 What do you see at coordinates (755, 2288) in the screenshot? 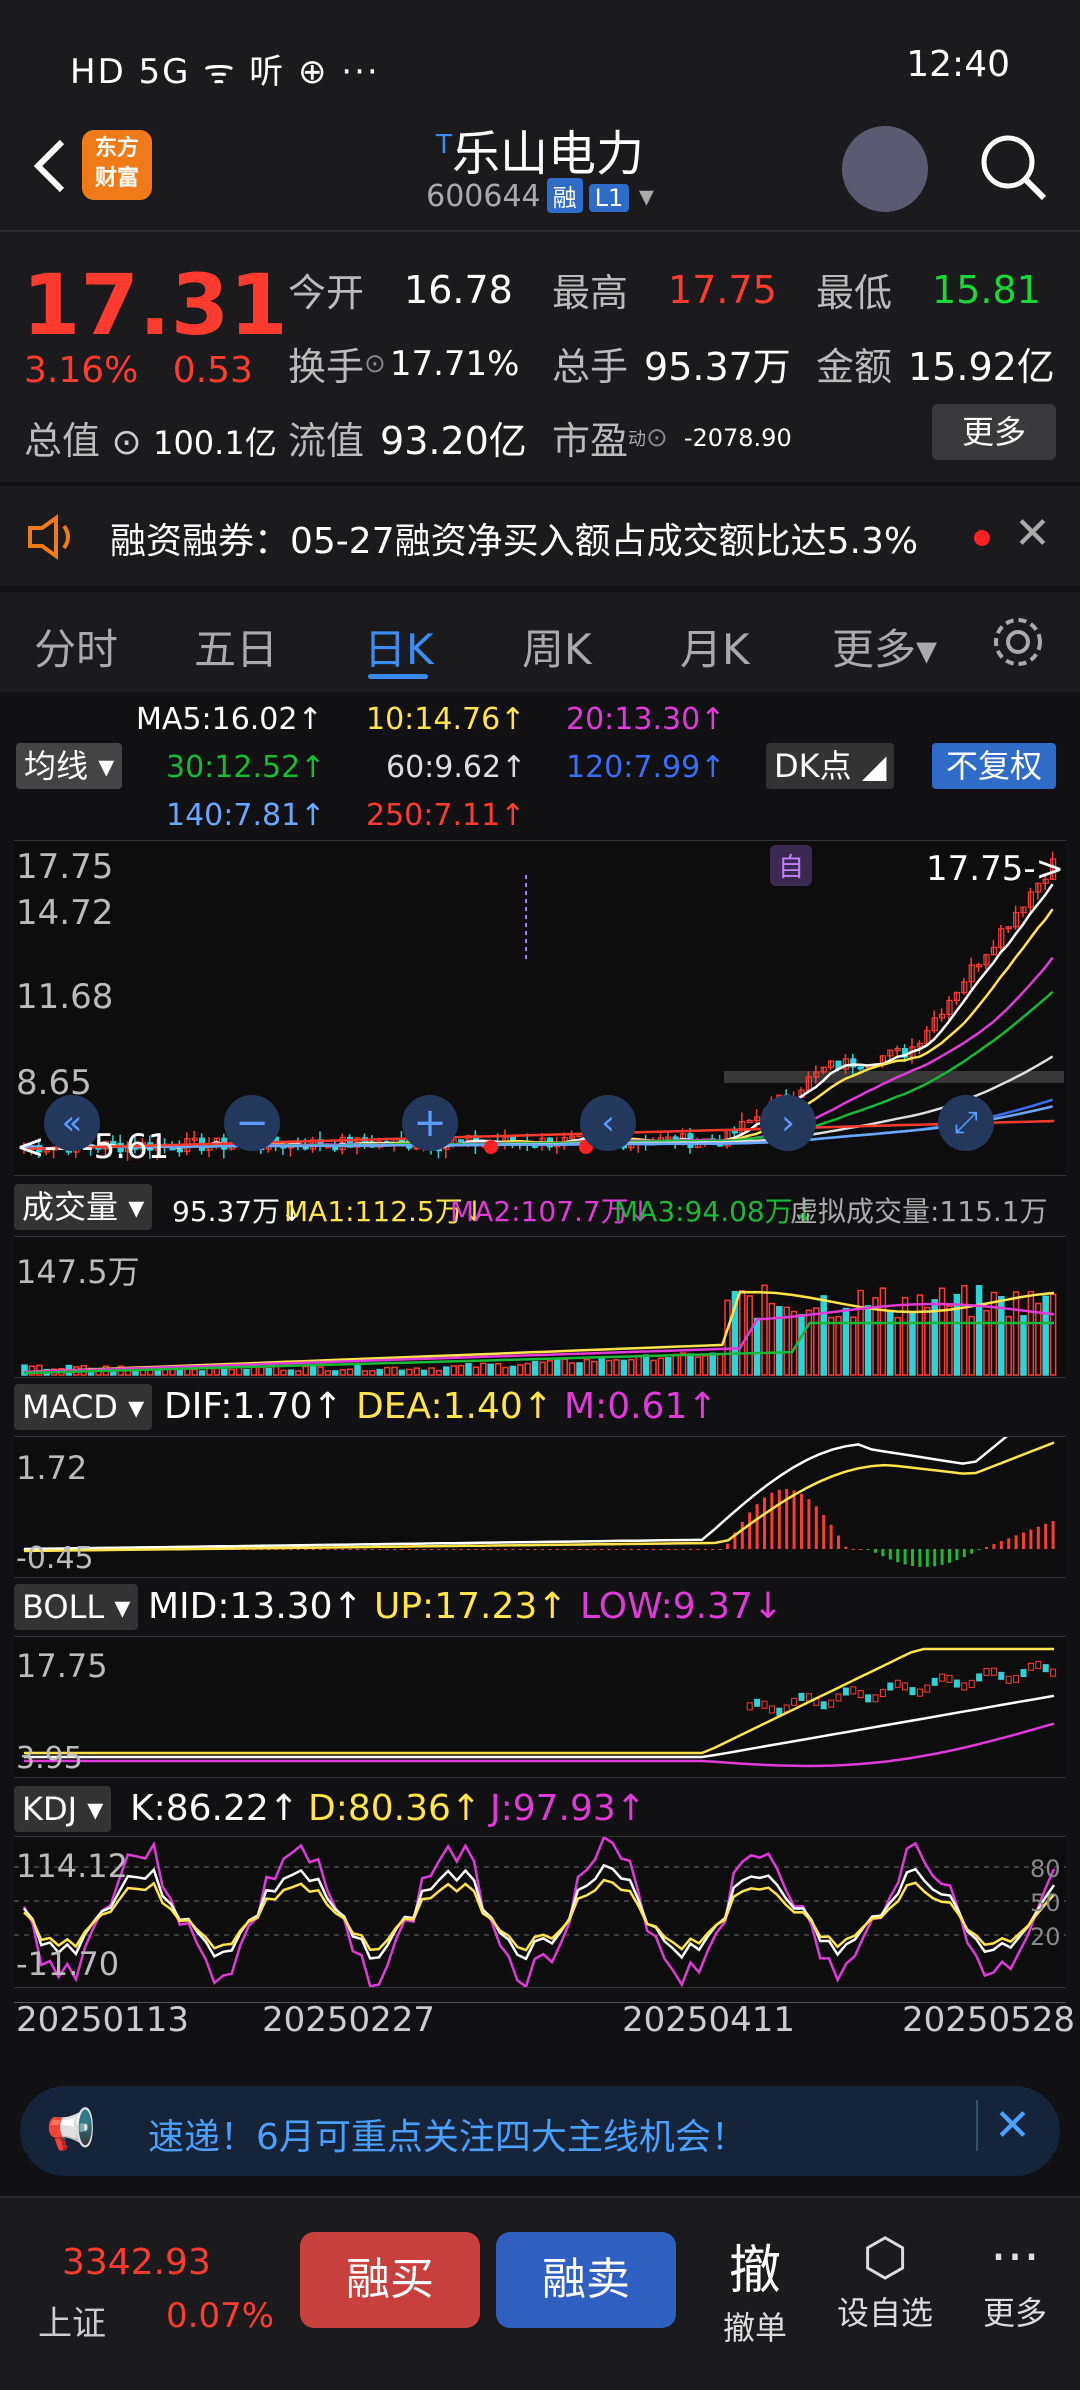
I see `cancel-order-button: 撤撤单` at bounding box center [755, 2288].